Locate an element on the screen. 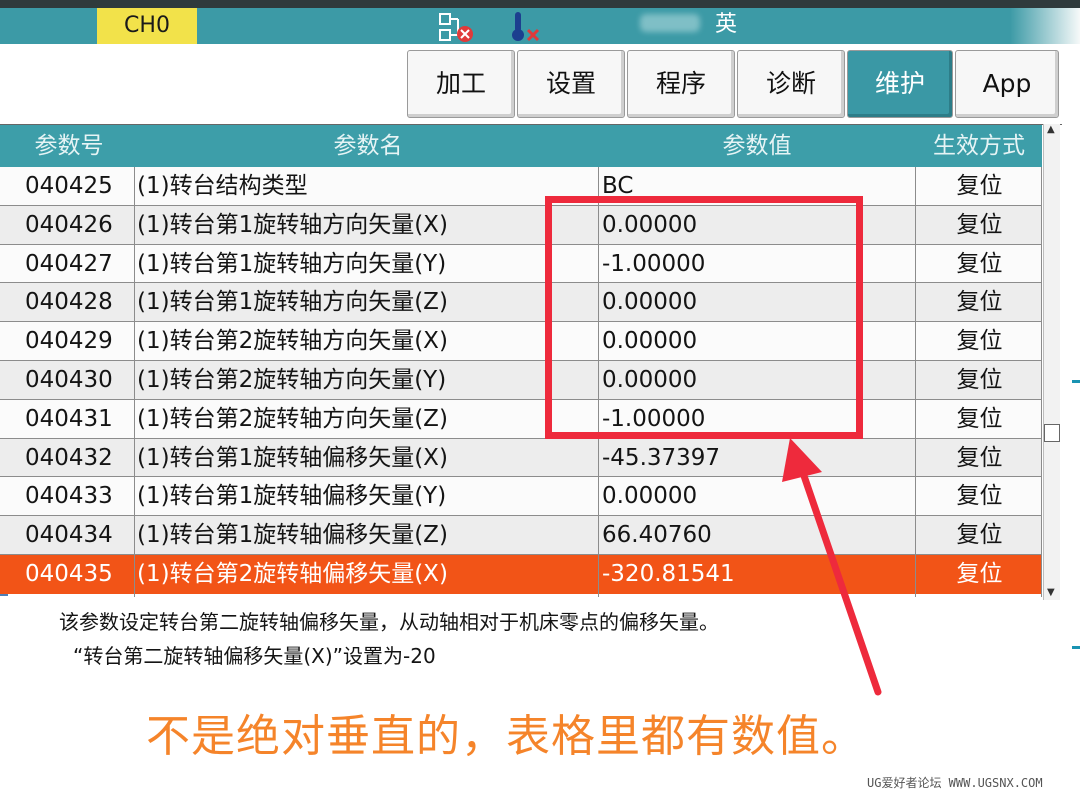  header-effect-mode: 生效方式 is located at coordinates (979, 146).